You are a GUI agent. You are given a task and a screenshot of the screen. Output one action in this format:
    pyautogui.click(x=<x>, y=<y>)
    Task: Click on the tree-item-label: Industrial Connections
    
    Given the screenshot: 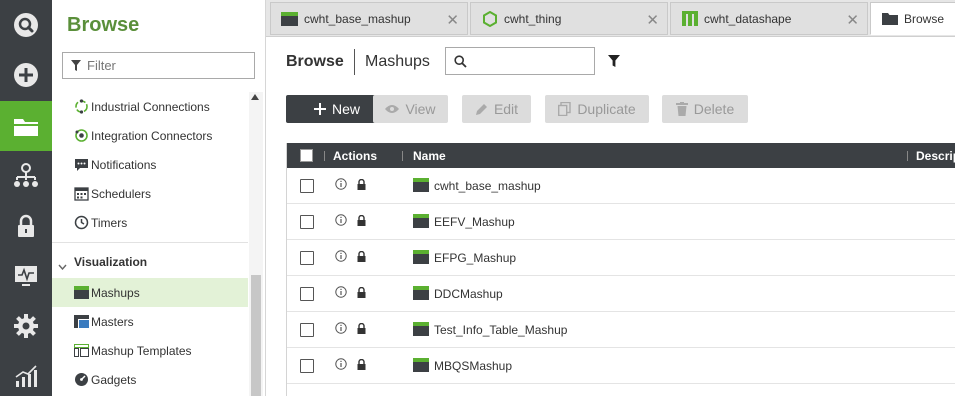 What is the action you would take?
    pyautogui.click(x=150, y=106)
    